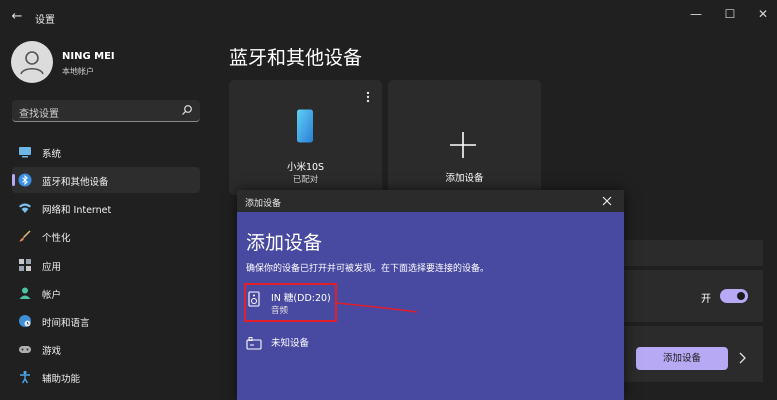 The image size is (777, 400). Describe the element at coordinates (25, 265) in the screenshot. I see `apps-icon` at that location.